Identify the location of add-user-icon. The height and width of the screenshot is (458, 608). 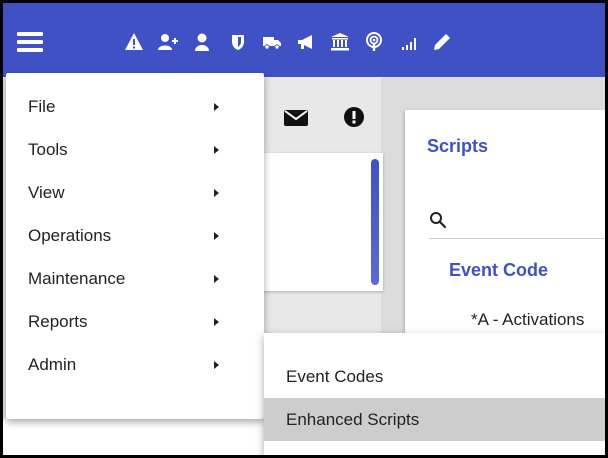
(168, 42).